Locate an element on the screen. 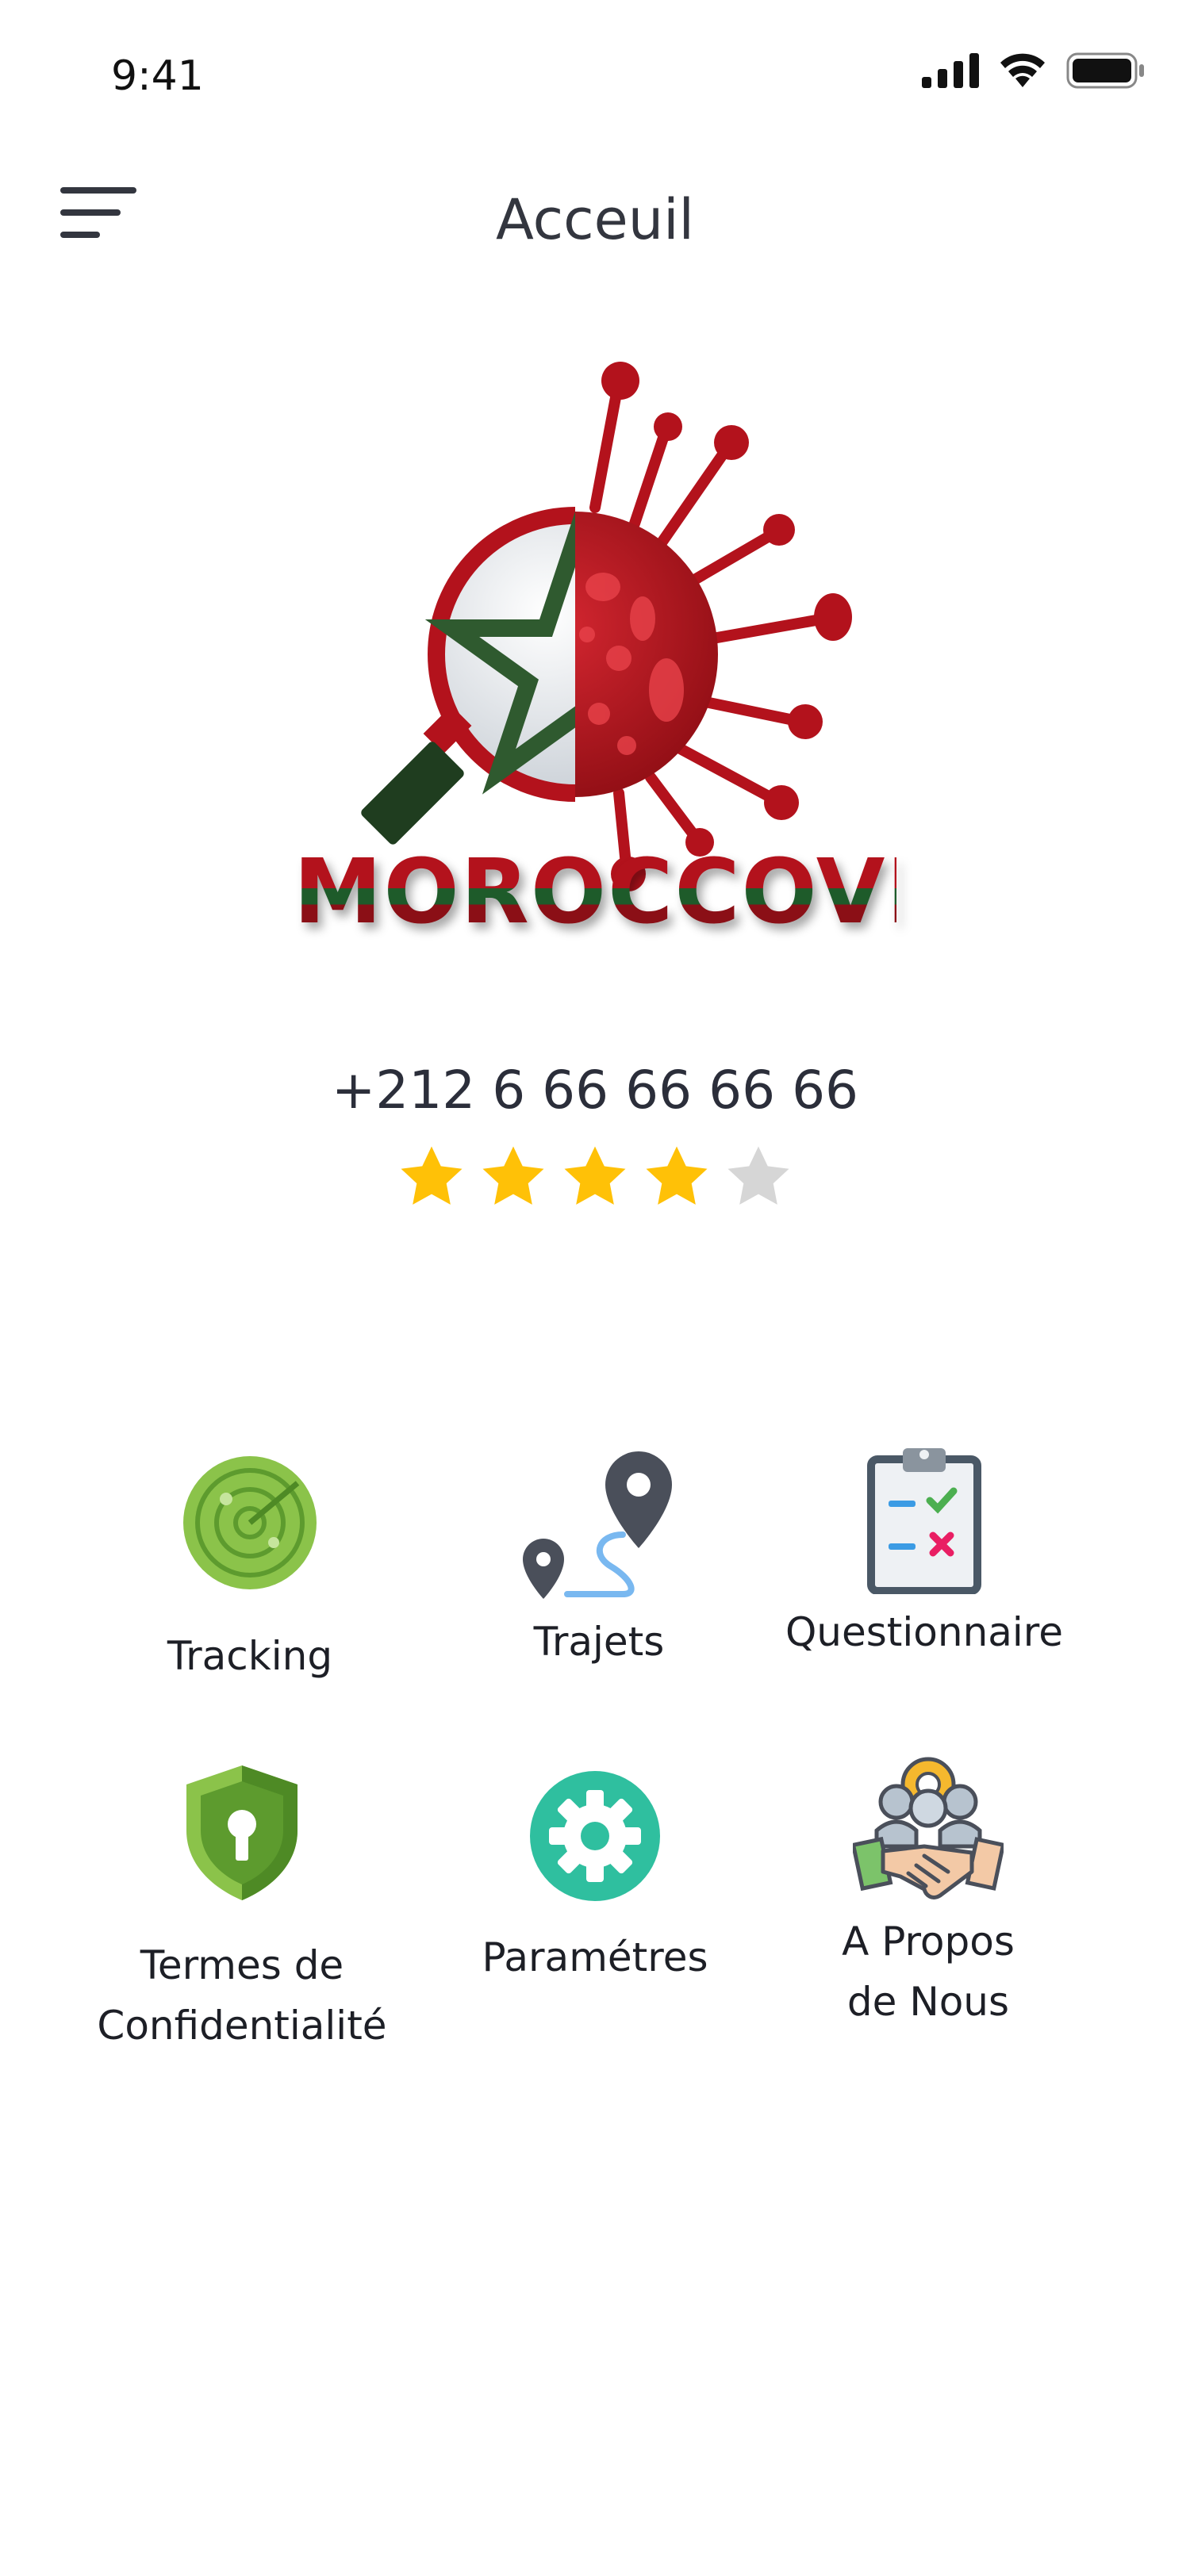  wifi-icon is located at coordinates (1022, 70).